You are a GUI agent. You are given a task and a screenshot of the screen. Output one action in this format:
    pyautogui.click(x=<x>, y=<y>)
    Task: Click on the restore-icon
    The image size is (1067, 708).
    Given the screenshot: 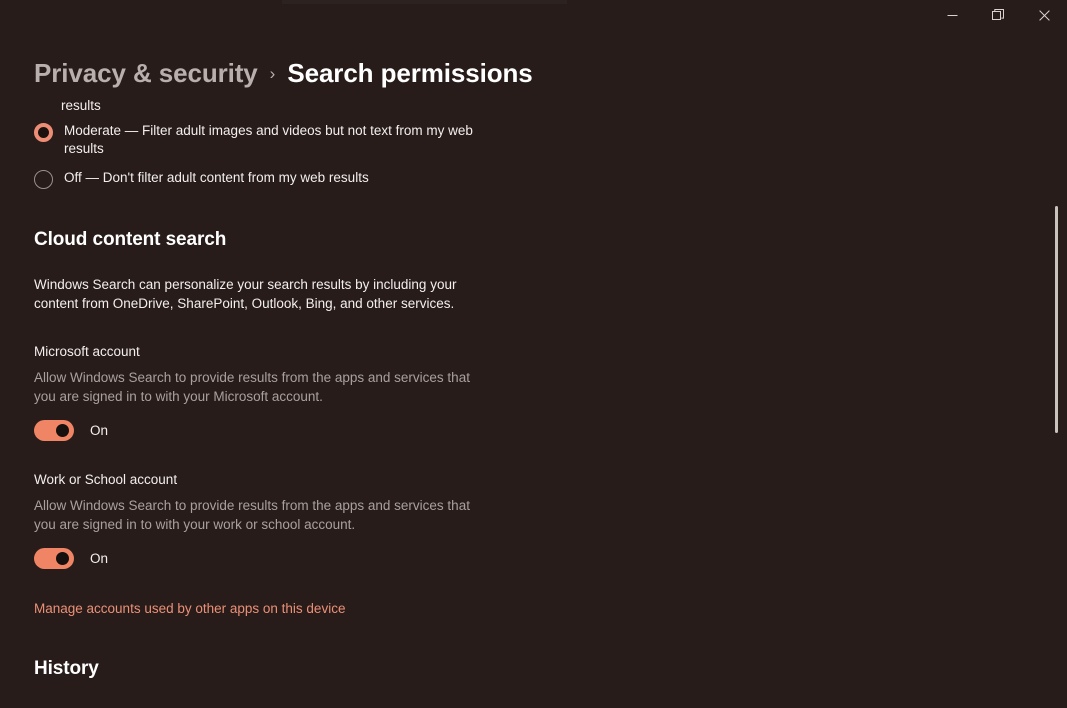 What is the action you would take?
    pyautogui.click(x=998, y=14)
    